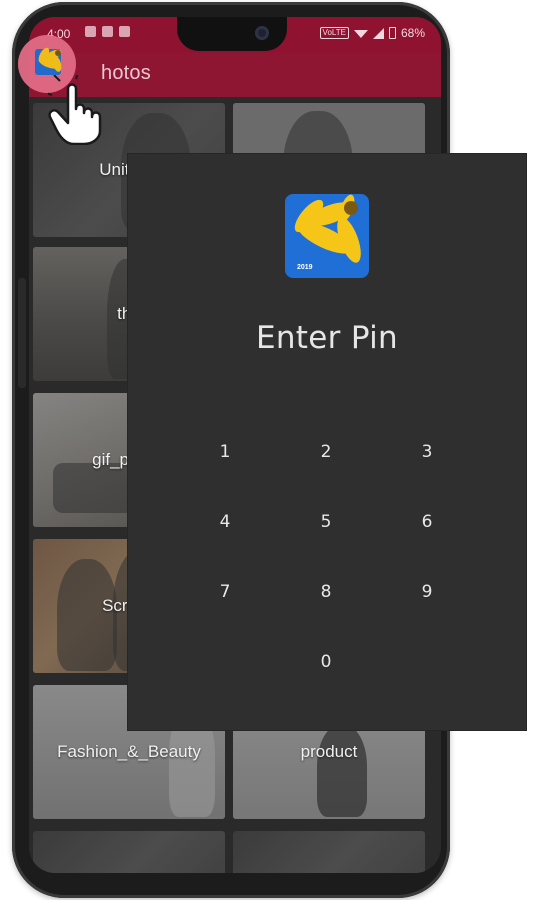  Describe the element at coordinates (329, 751) in the screenshot. I see `album-label: product` at that location.